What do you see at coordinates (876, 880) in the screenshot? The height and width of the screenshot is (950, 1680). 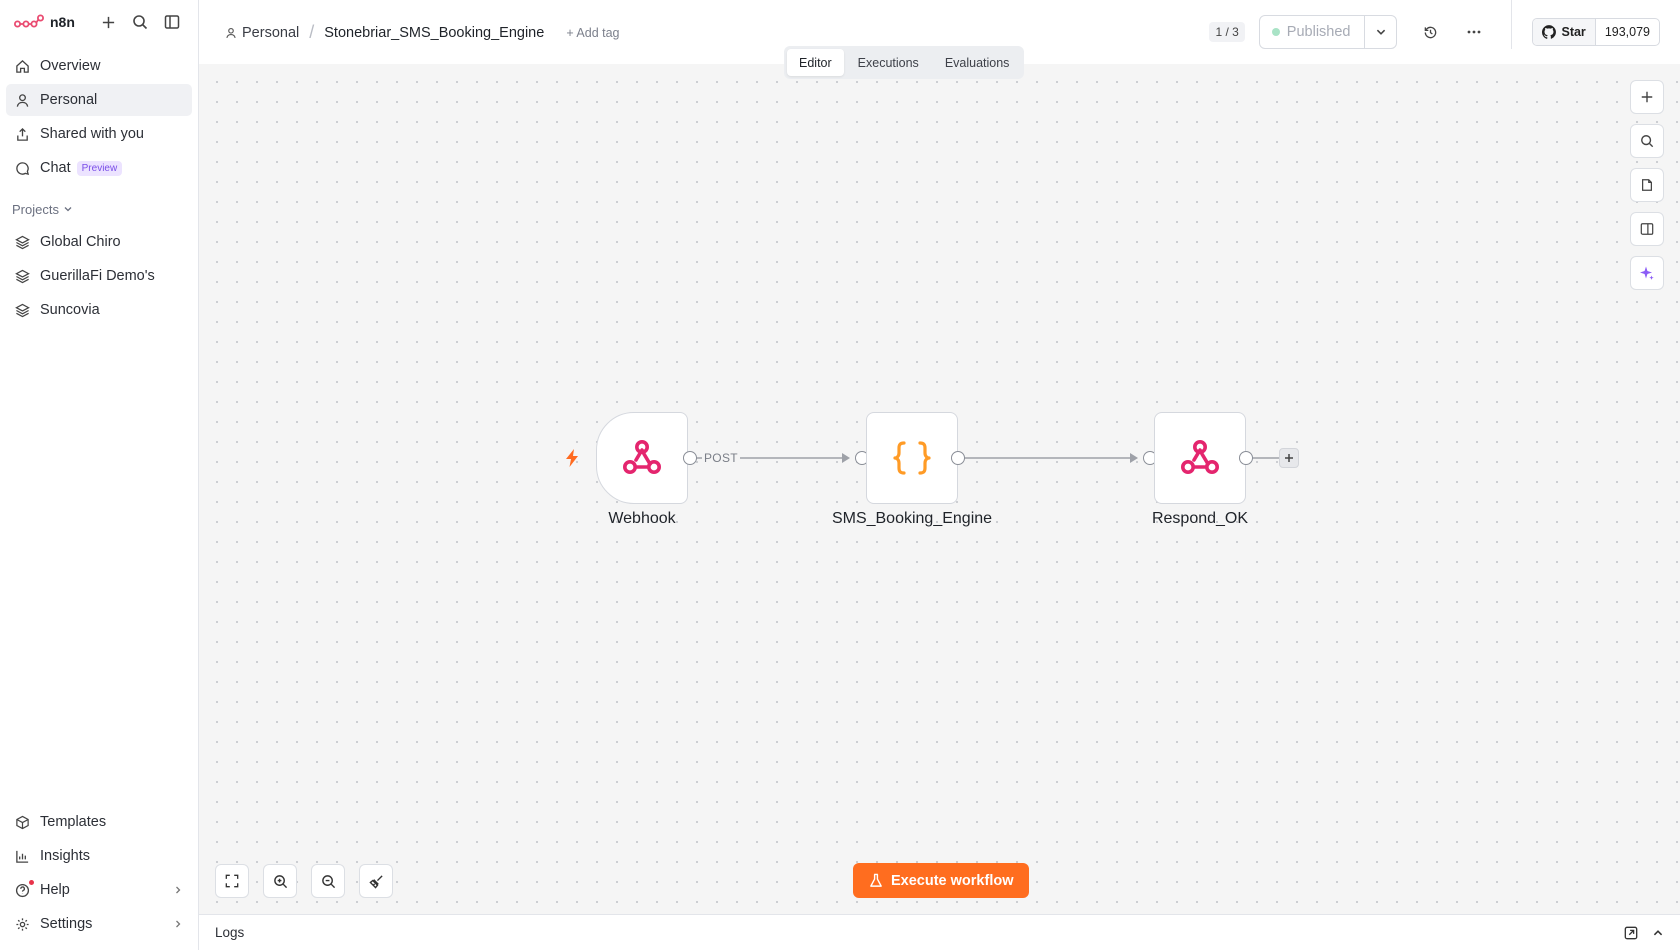 I see `flask-icon` at bounding box center [876, 880].